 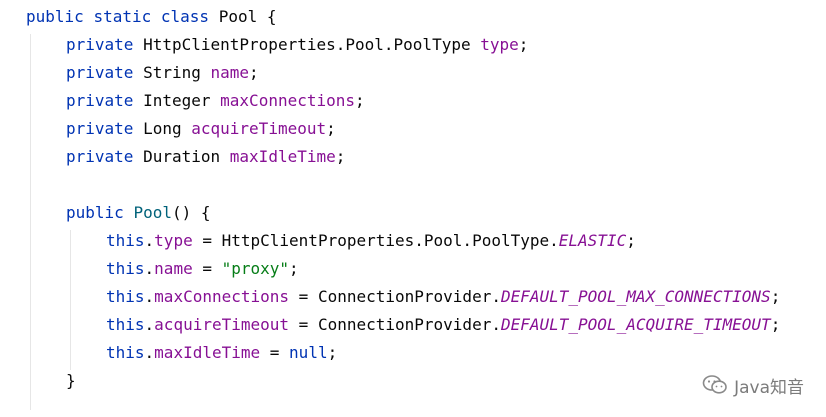 I want to click on assigned-field: maxConnections, so click(x=222, y=296).